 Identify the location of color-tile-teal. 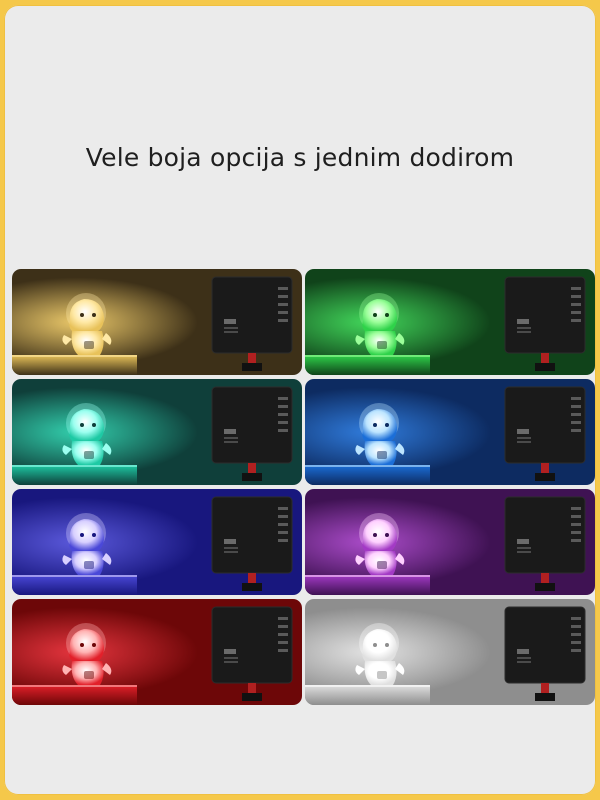
(157, 432).